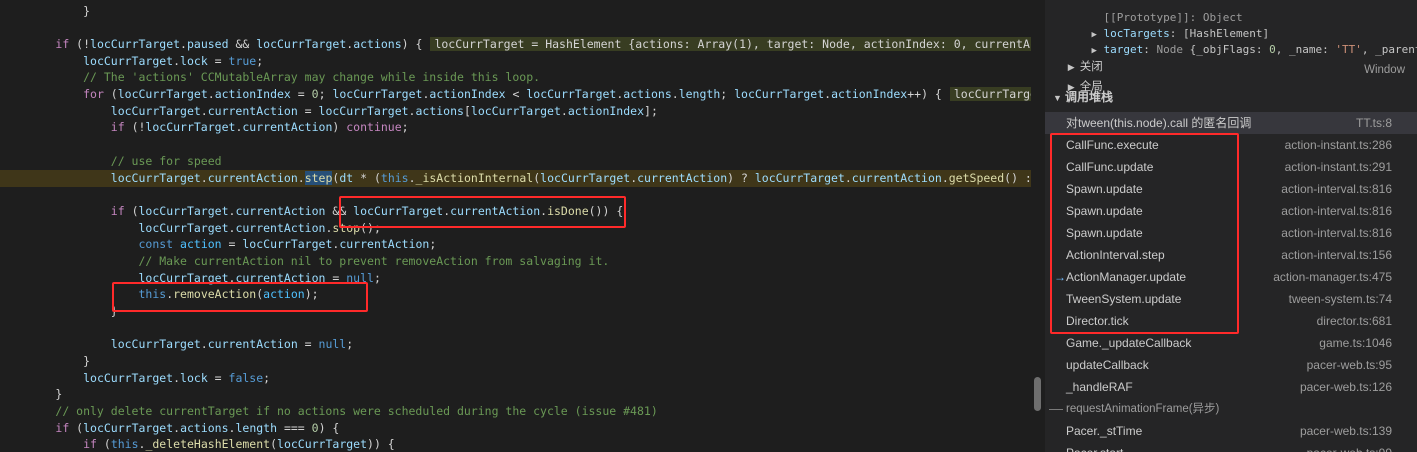 The width and height of the screenshot is (1417, 452). I want to click on frame-location: director.ts:681, so click(1354, 321).